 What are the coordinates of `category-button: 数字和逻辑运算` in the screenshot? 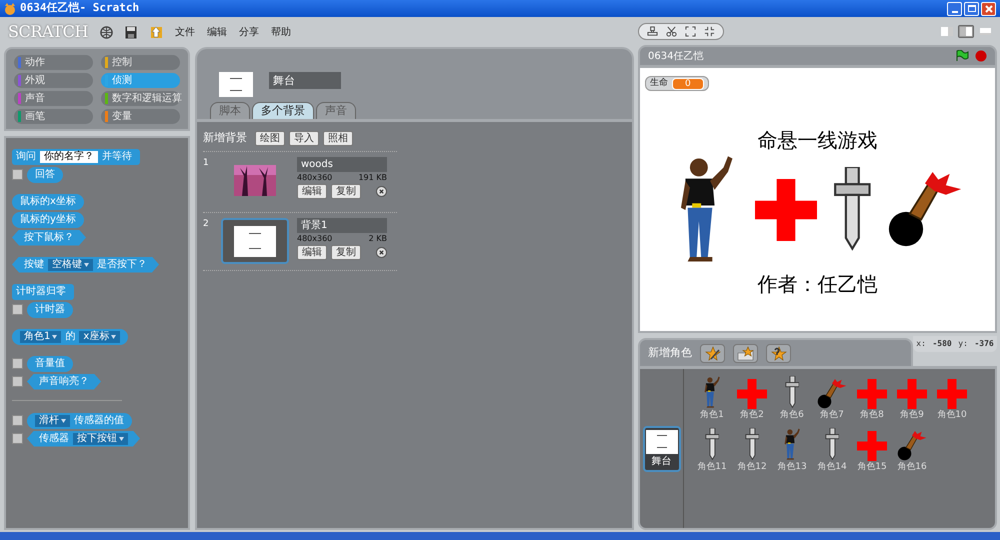 It's located at (140, 98).